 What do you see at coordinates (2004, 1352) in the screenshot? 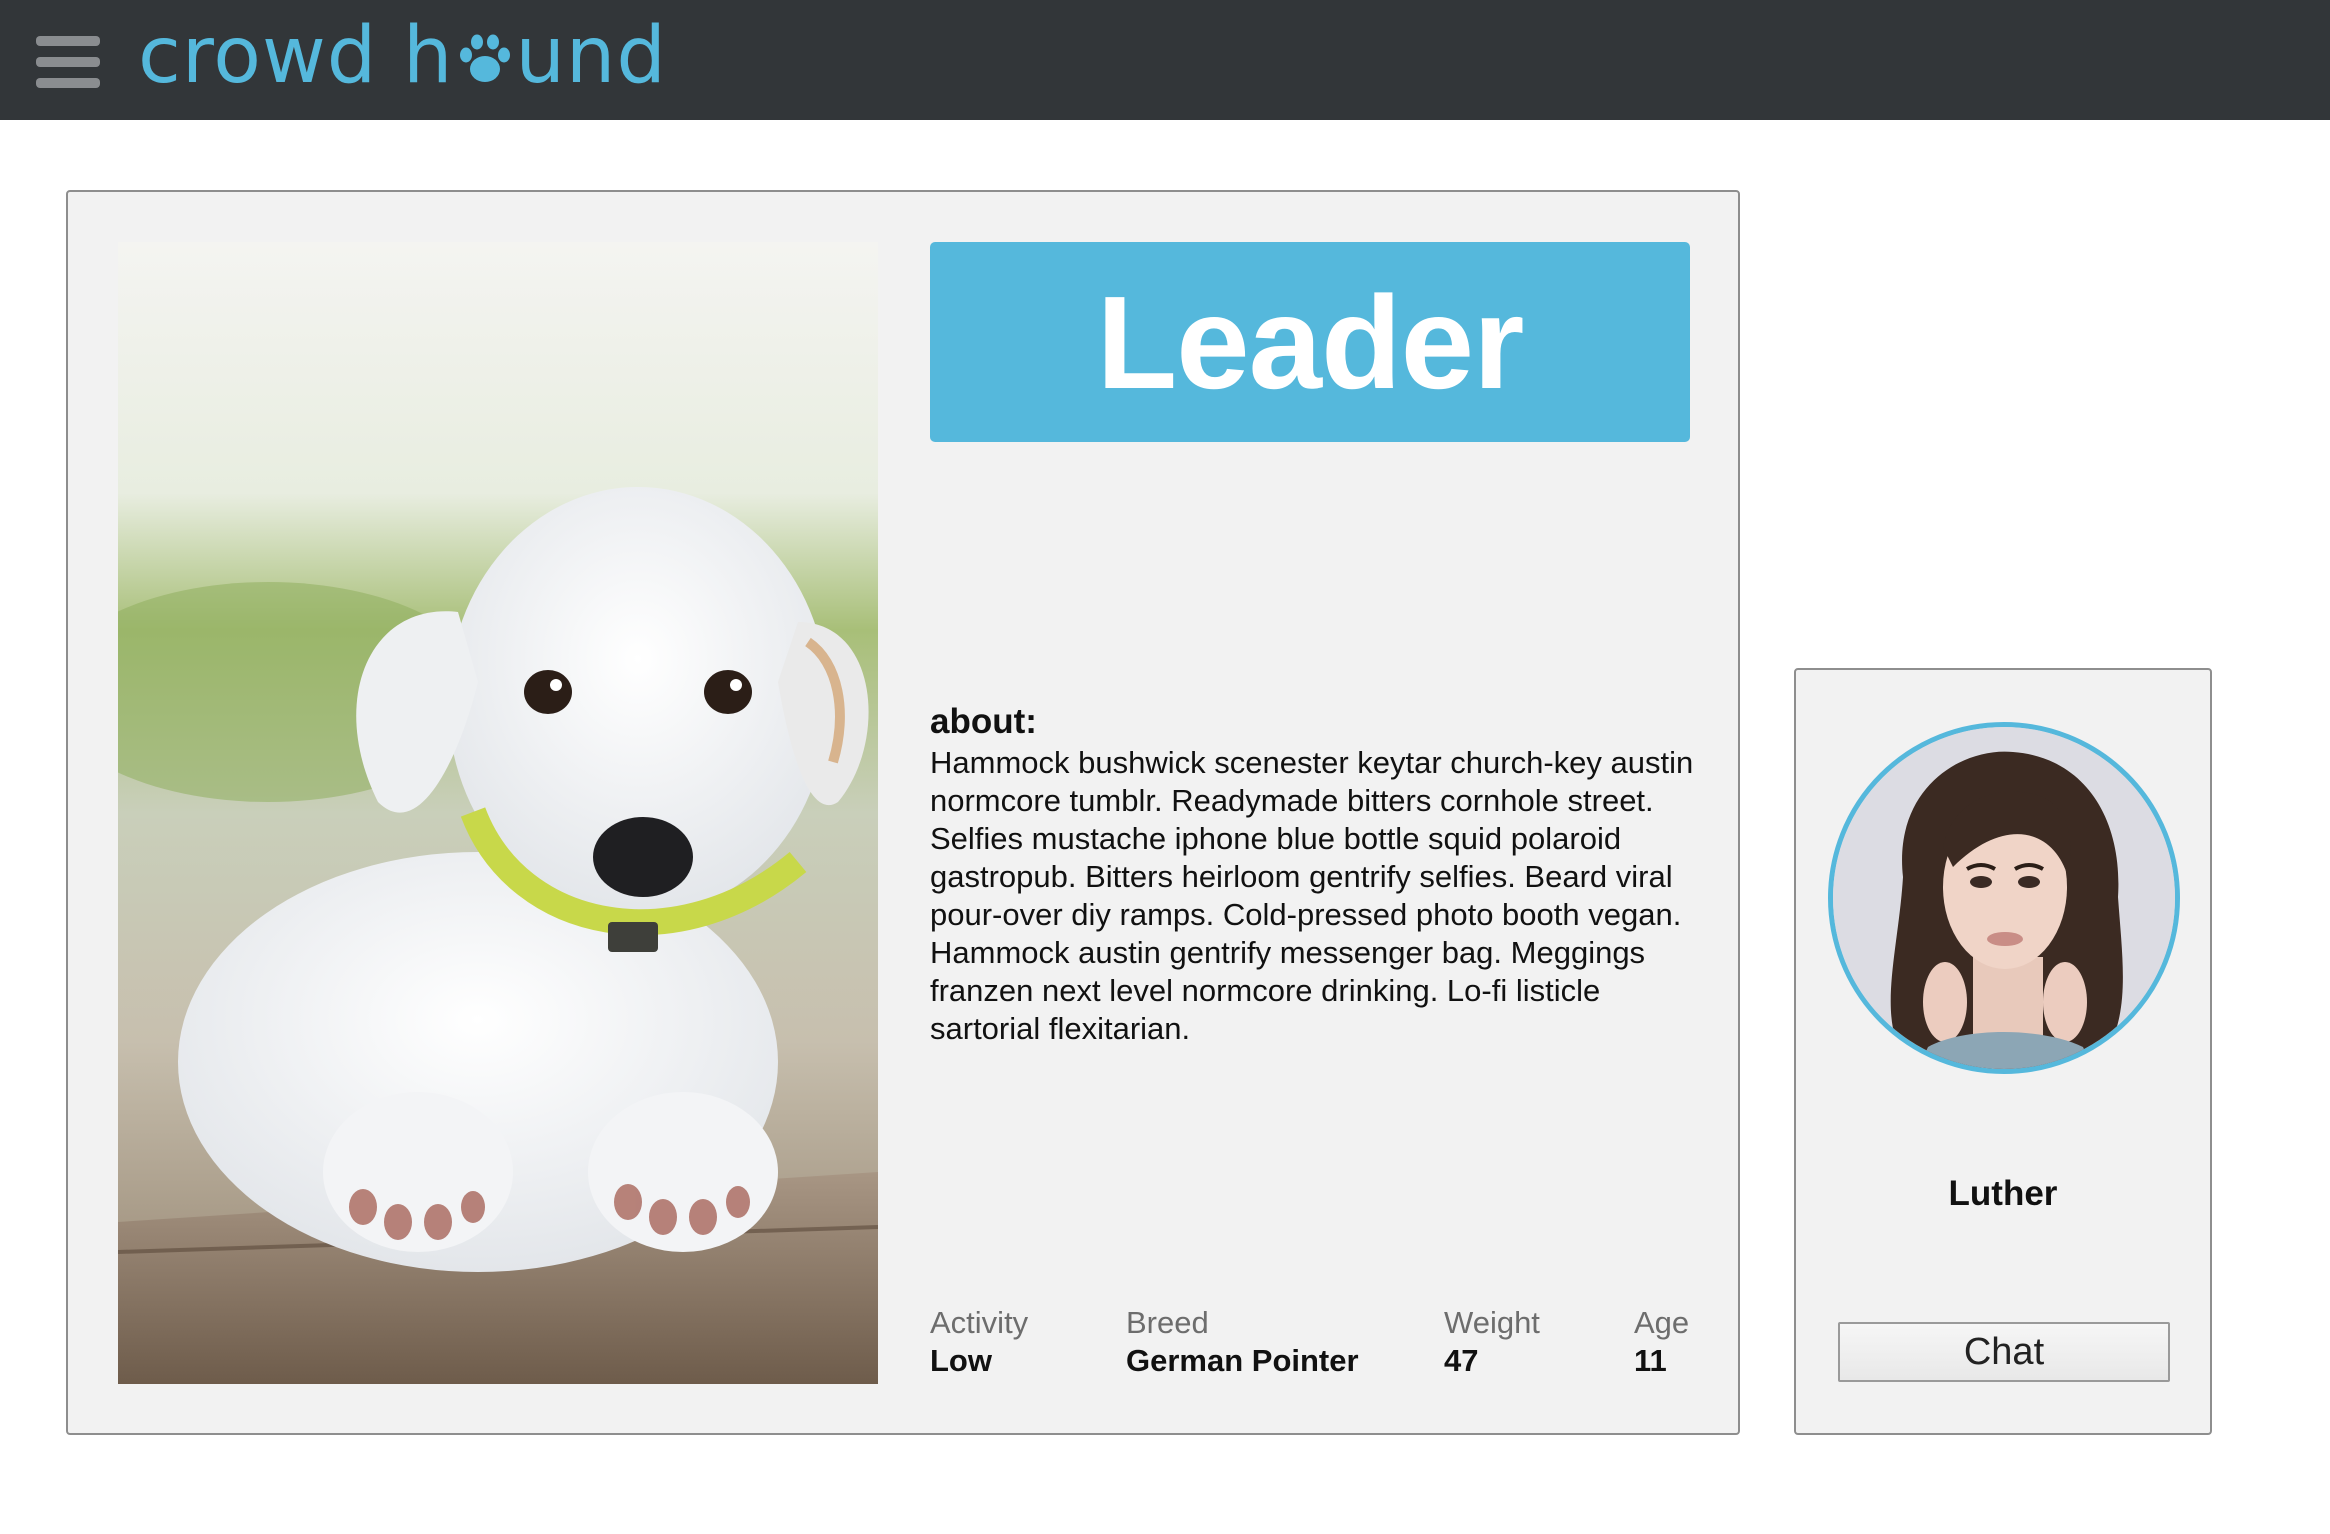
I see `chat-button: Chat` at bounding box center [2004, 1352].